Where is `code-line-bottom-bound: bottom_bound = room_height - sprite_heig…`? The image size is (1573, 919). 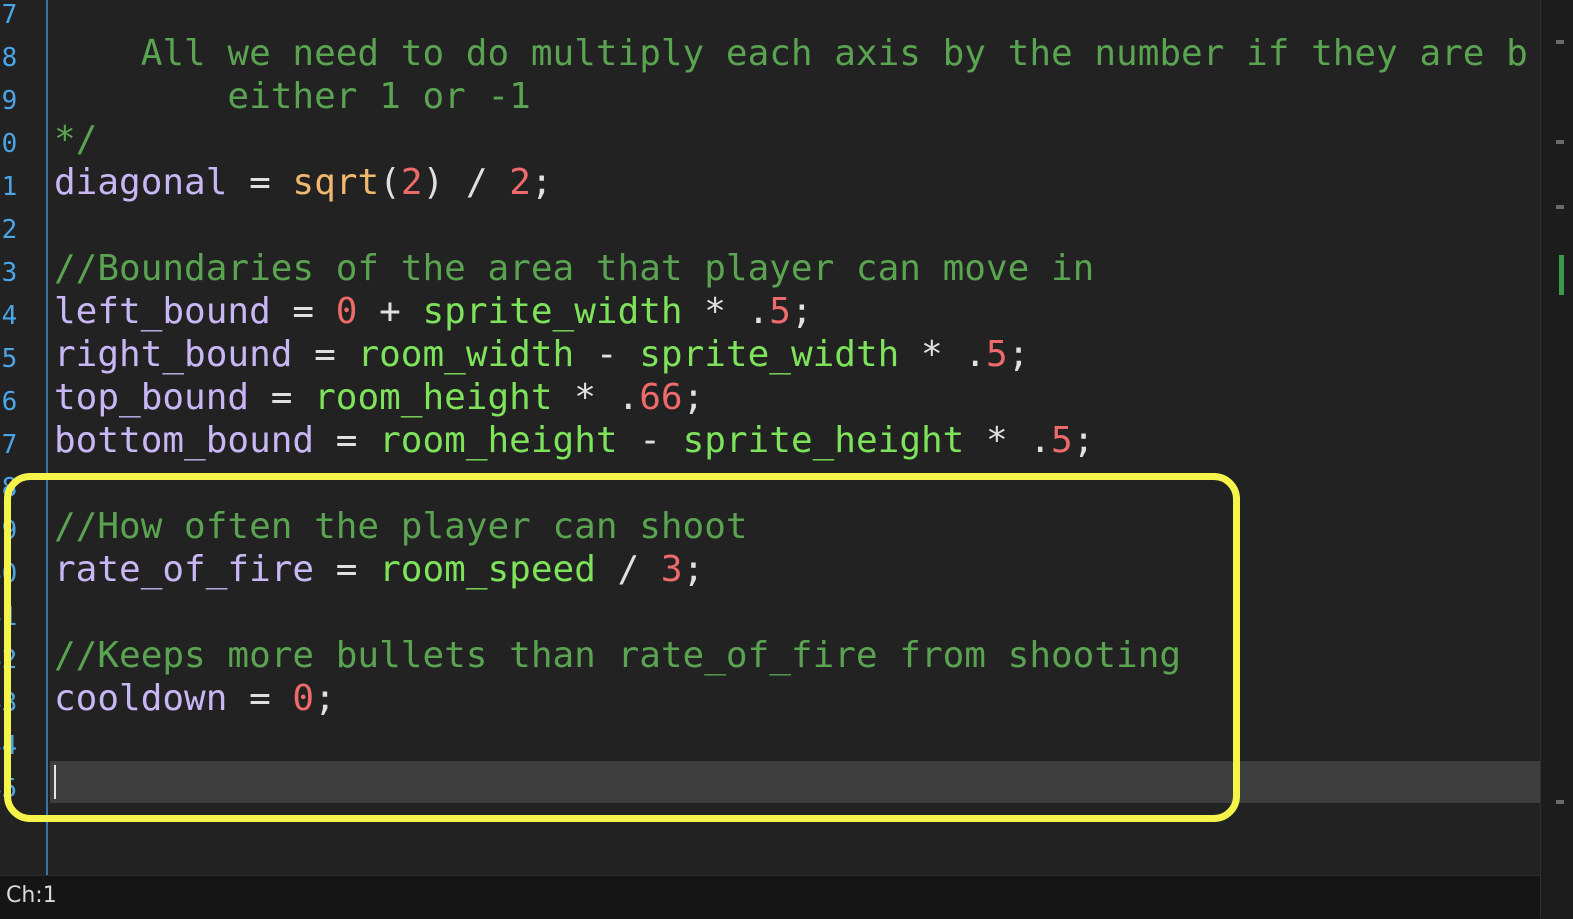 code-line-bottom-bound: bottom_bound = room_height - sprite_heig… is located at coordinates (574, 440).